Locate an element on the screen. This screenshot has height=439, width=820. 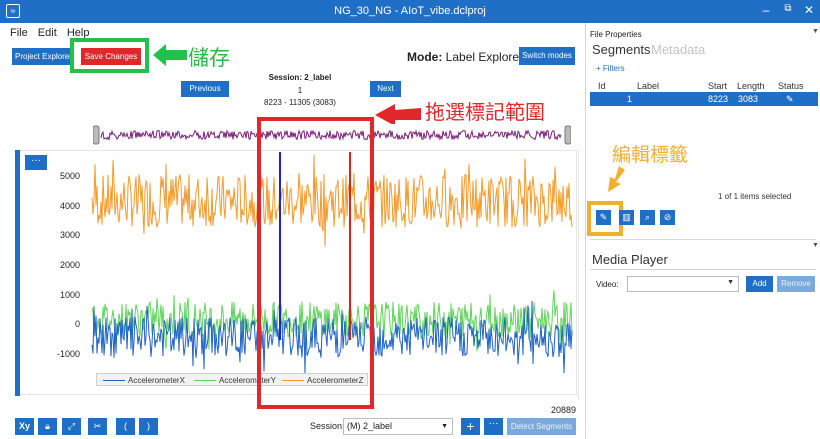
tab-metadata: Metadata is located at coordinates (678, 49).